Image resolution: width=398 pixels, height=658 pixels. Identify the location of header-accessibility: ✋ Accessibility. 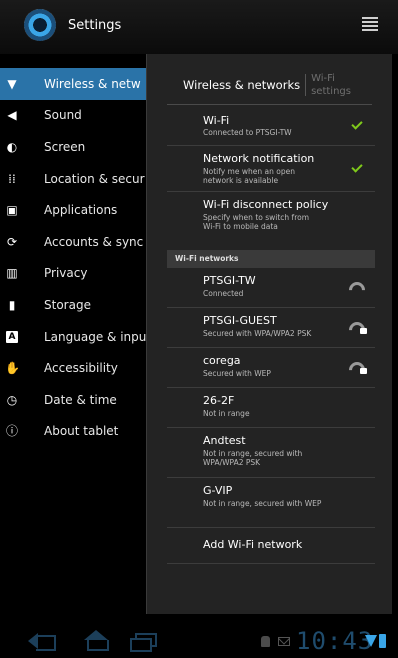
(73, 368).